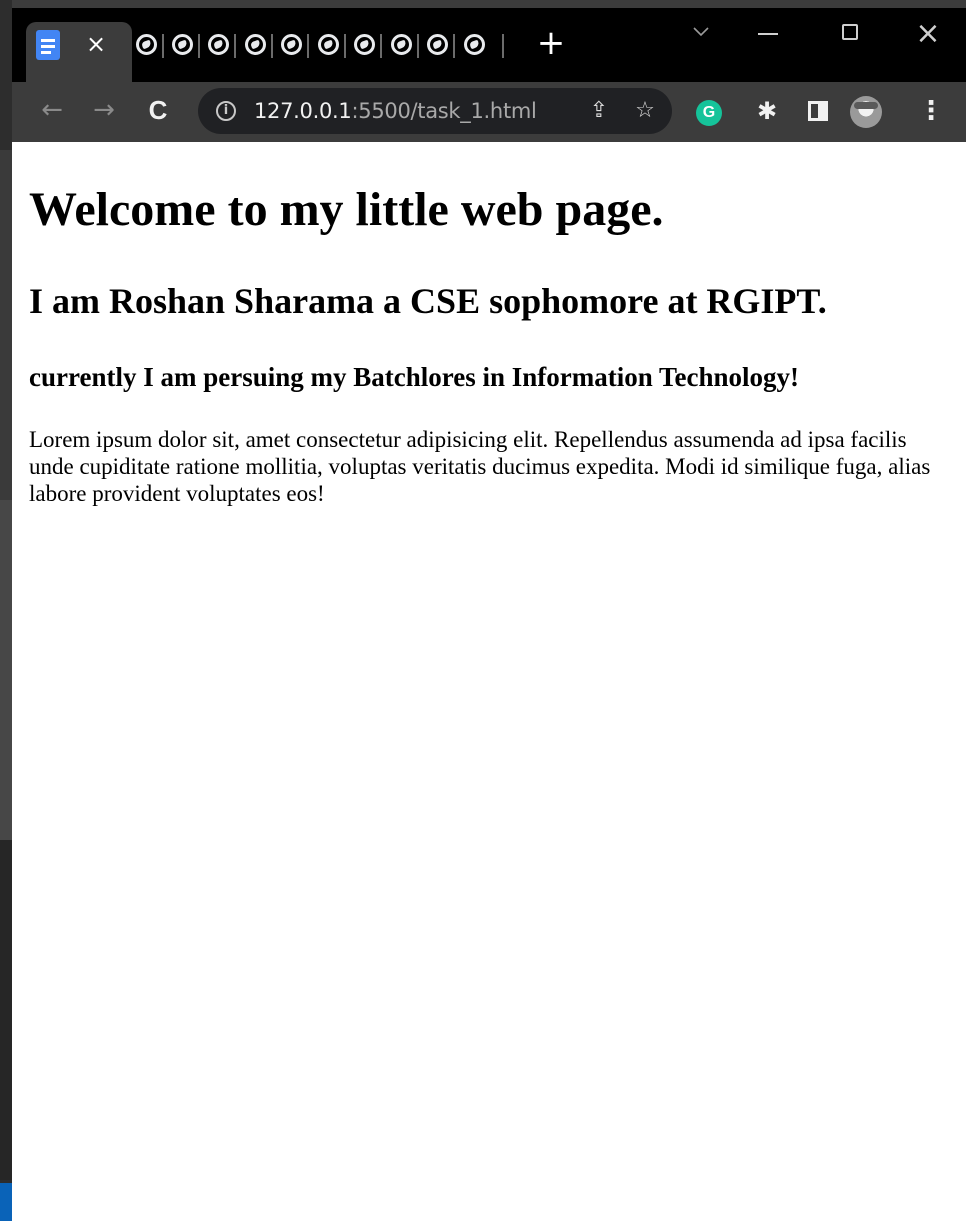 The width and height of the screenshot is (966, 1221). I want to click on taskbar-accent, so click(6, 1202).